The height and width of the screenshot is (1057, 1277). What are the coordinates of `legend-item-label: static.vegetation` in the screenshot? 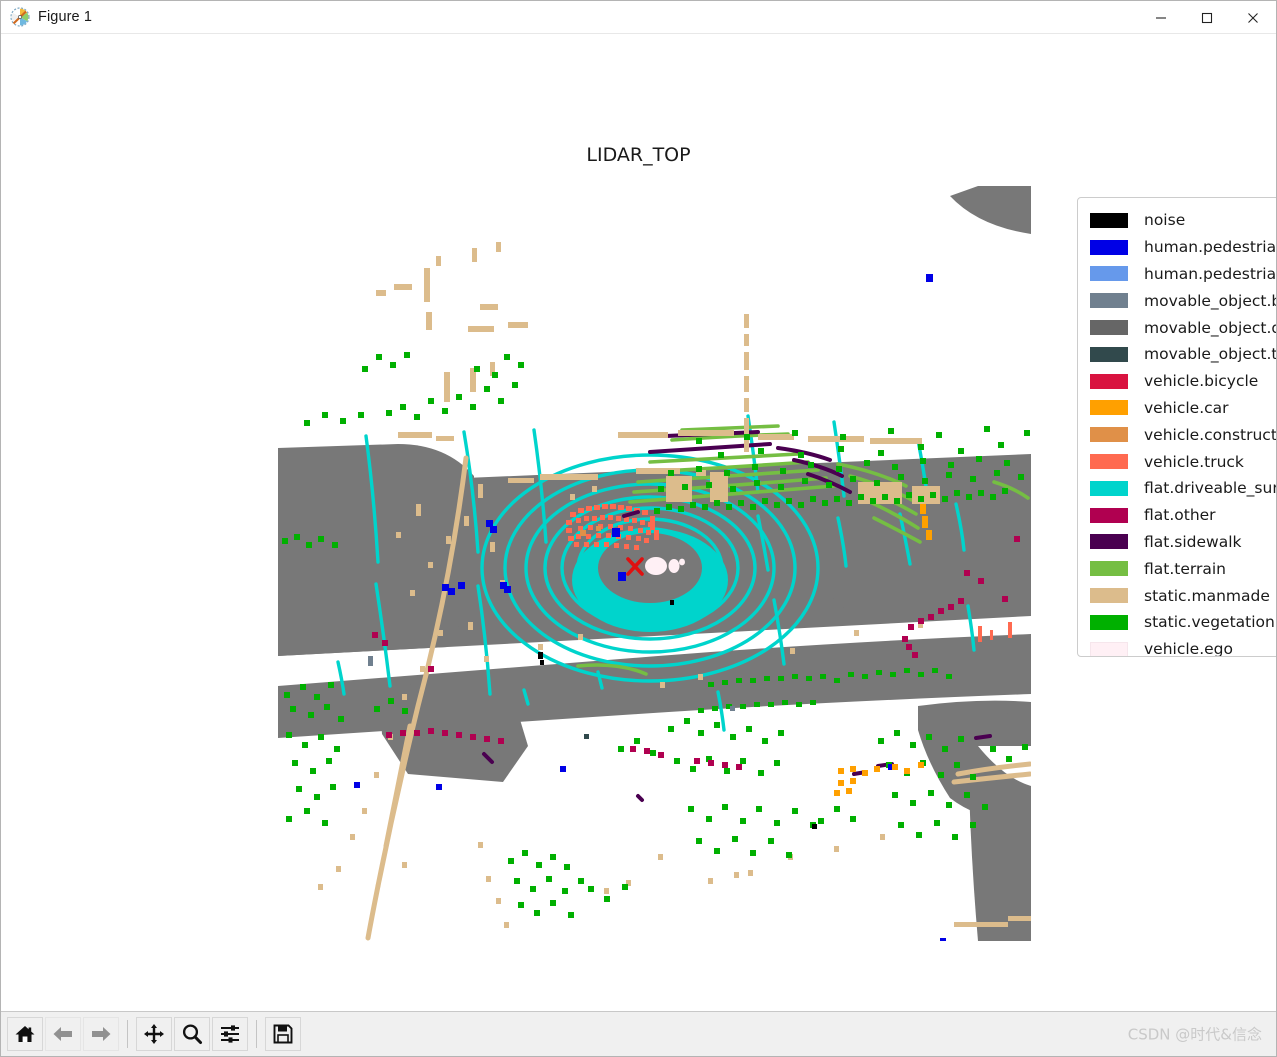 It's located at (1209, 622).